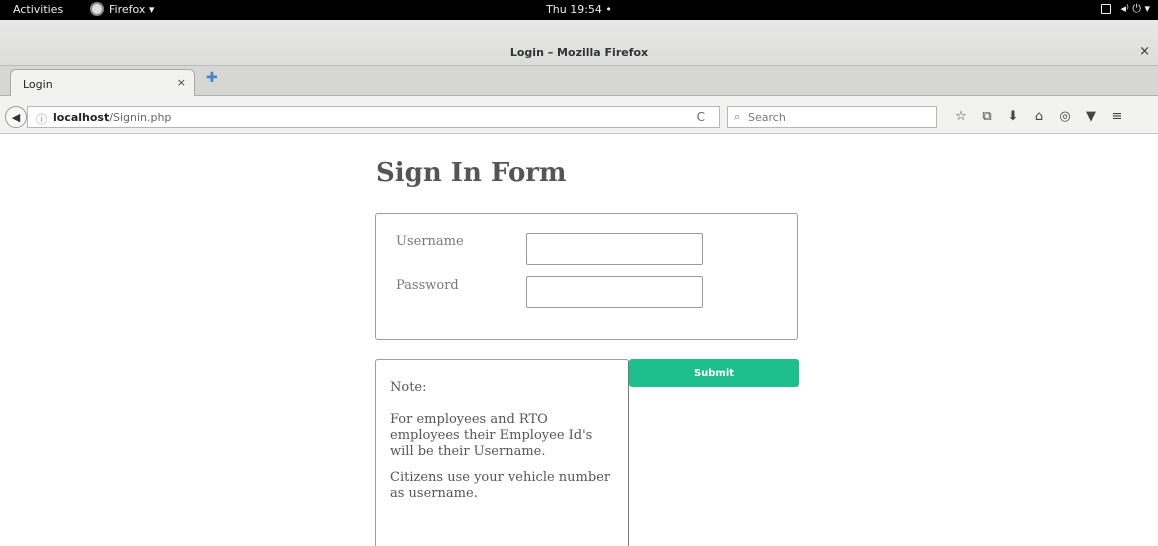 Image resolution: width=1158 pixels, height=546 pixels. What do you see at coordinates (1013, 116) in the screenshot?
I see `download-icon: ⬇` at bounding box center [1013, 116].